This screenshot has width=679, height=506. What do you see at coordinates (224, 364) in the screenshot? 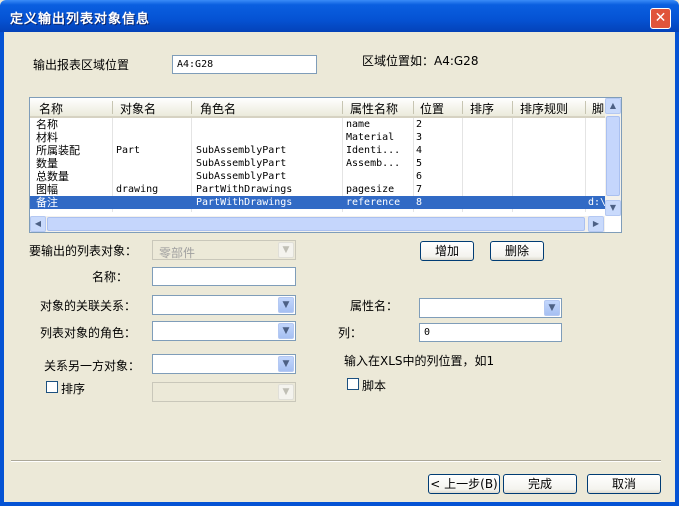
I see `other-party-select: ▼` at bounding box center [224, 364].